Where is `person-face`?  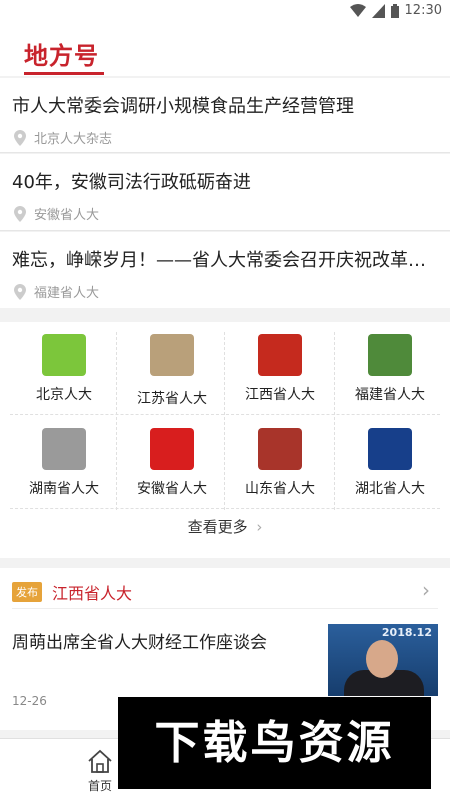
person-face is located at coordinates (382, 659).